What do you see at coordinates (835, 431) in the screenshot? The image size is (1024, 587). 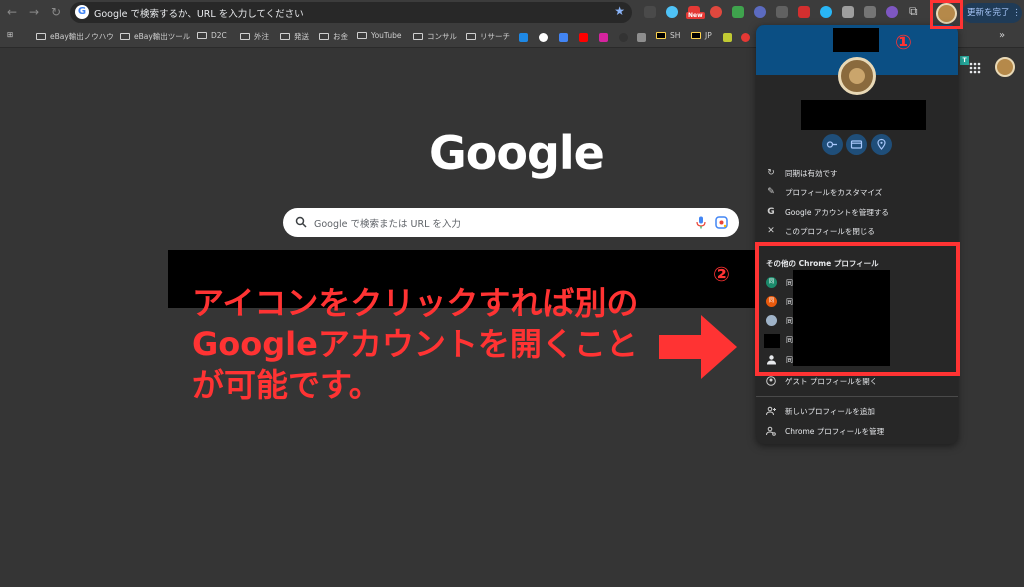 I see `menu-item-label: Chrome プロフィールを管理` at bounding box center [835, 431].